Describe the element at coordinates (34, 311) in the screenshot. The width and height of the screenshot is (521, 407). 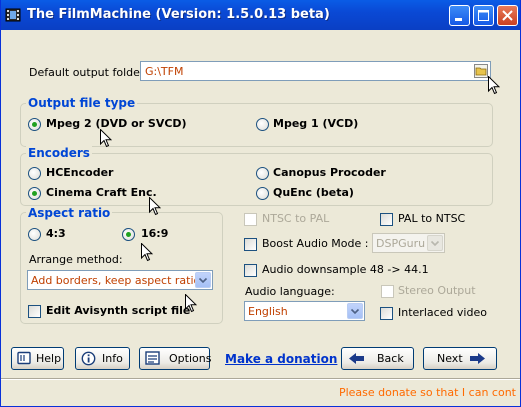
I see `edit-avisynth-checkbox` at that location.